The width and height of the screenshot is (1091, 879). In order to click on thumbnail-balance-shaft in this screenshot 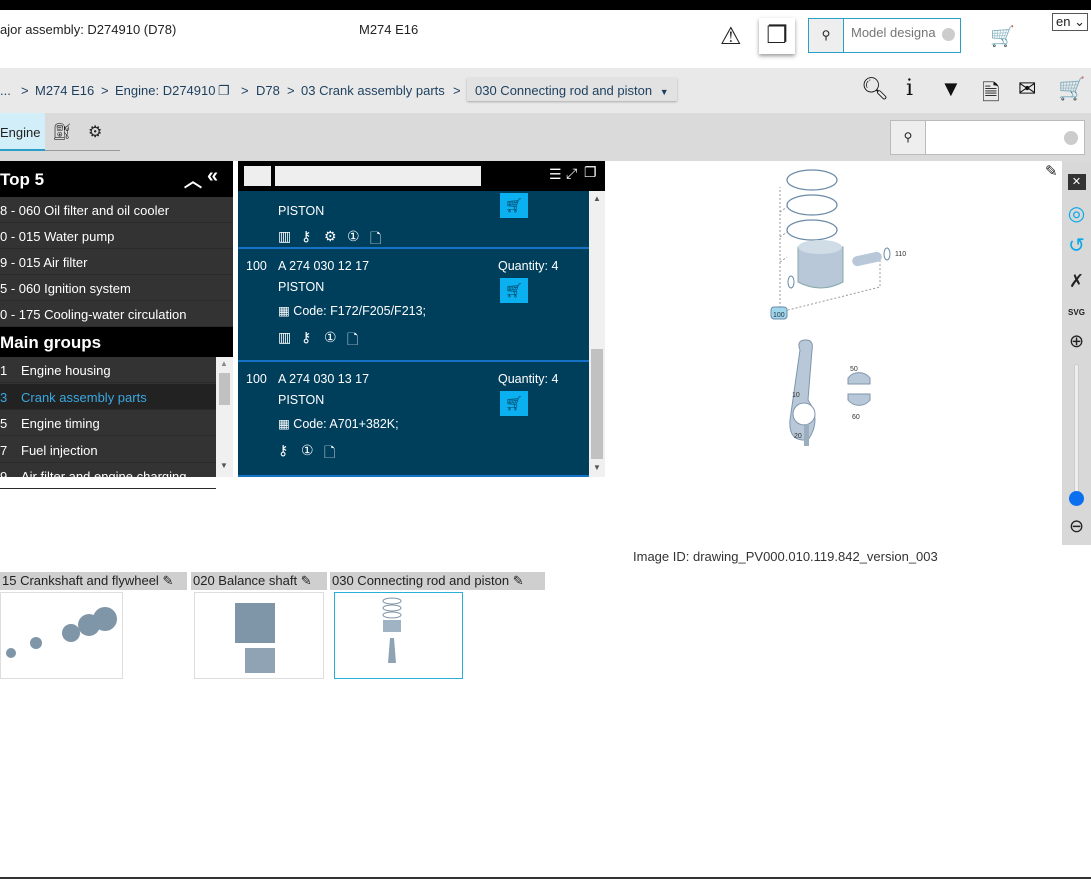, I will do `click(259, 635)`.